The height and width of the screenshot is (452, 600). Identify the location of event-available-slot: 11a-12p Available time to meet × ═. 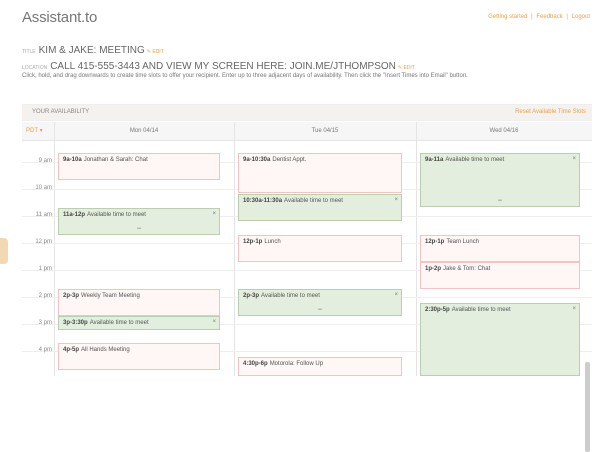
(139, 221).